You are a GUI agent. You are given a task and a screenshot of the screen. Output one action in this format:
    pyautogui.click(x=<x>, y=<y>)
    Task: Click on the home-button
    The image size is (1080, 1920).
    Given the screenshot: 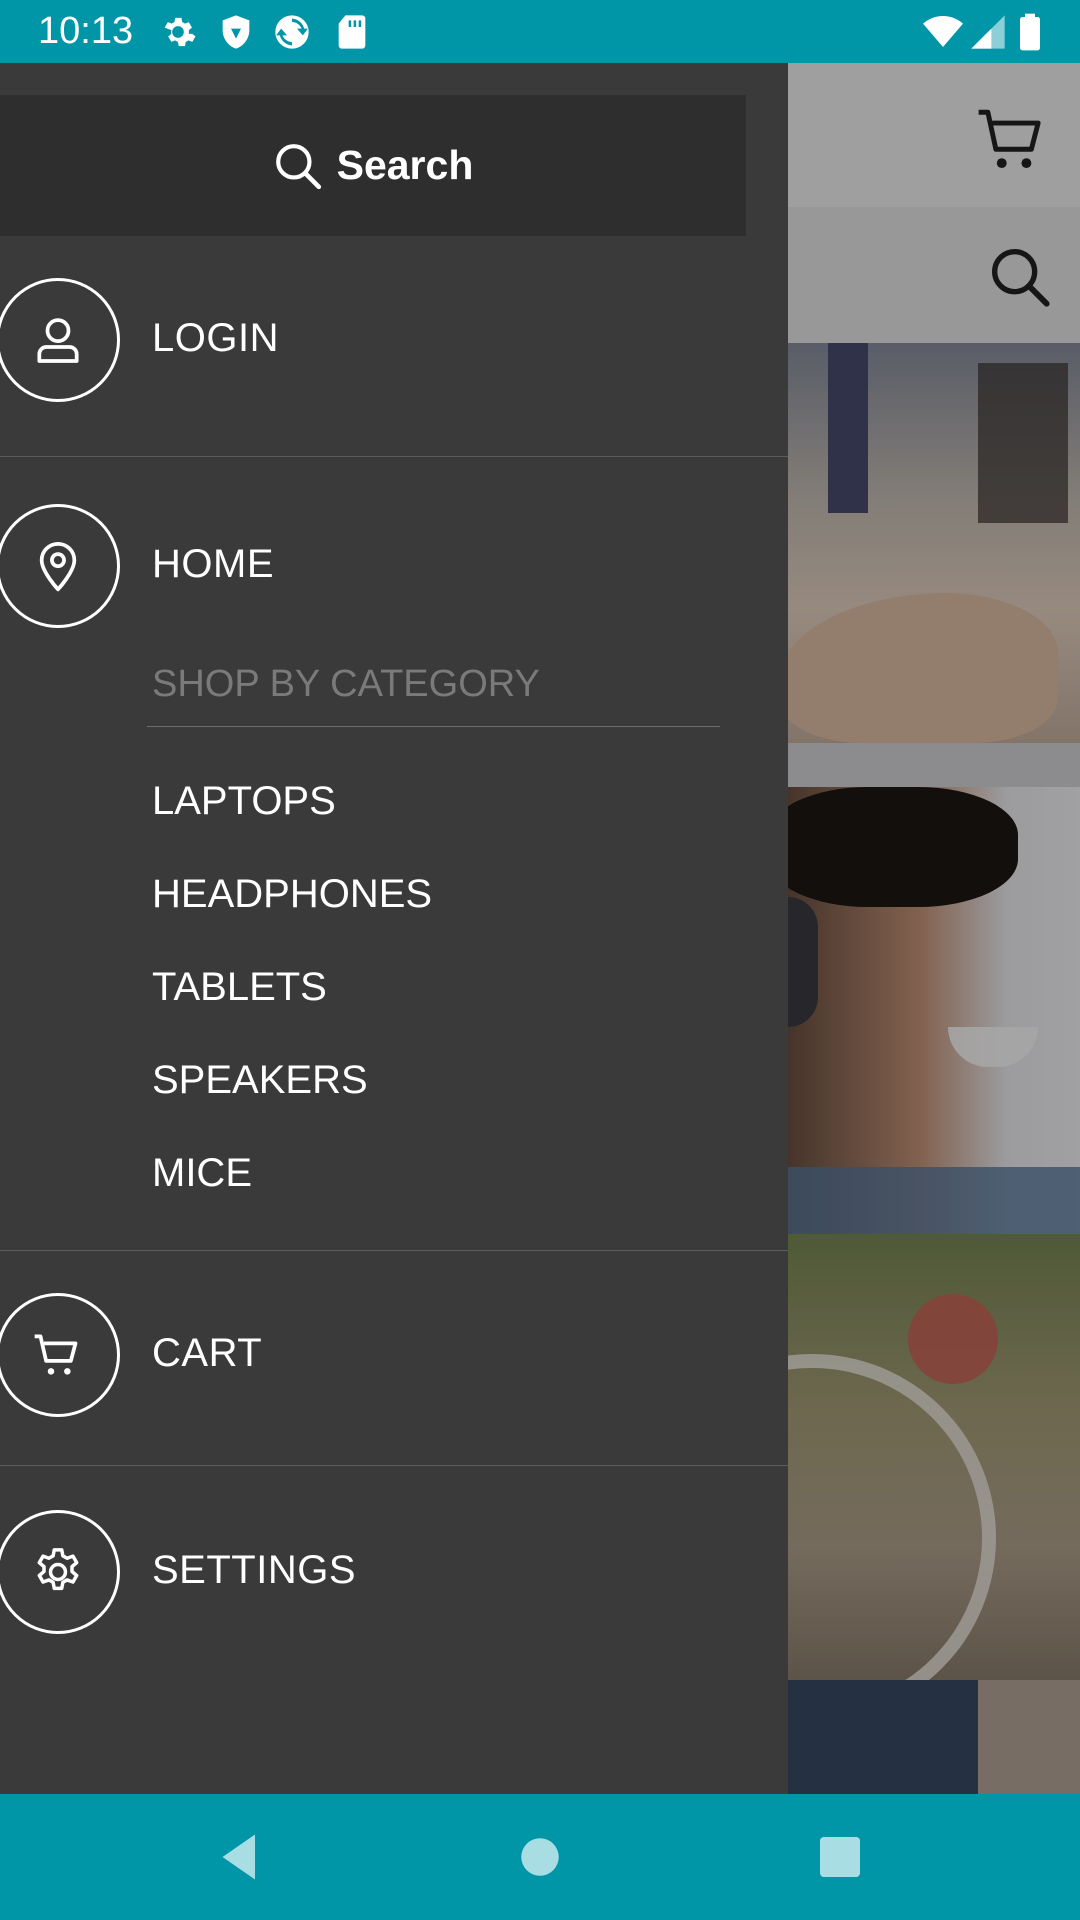 What is the action you would take?
    pyautogui.click(x=540, y=1857)
    